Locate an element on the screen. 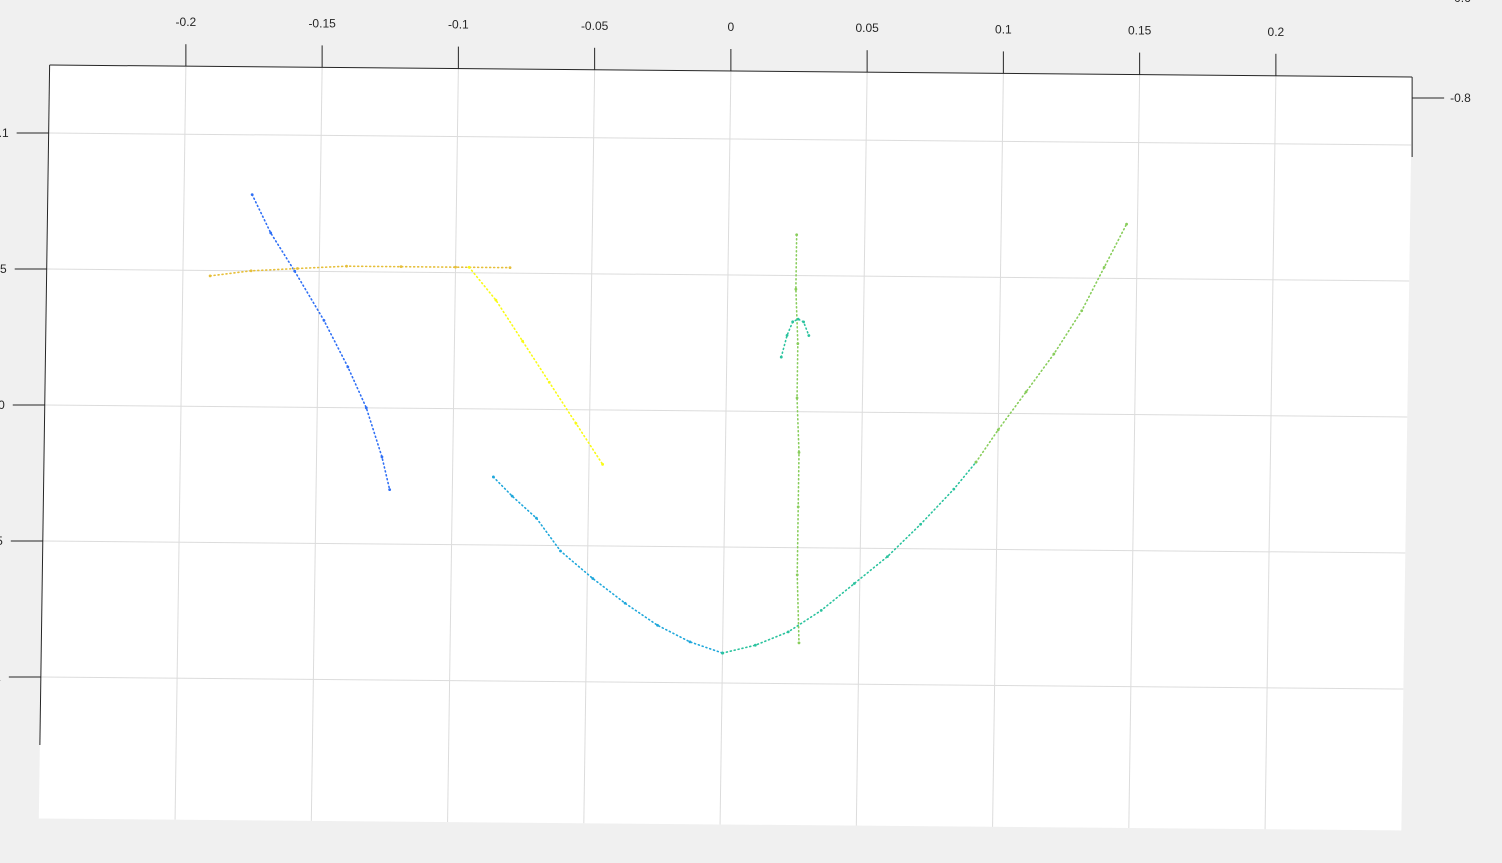  y-tick-label: 0.05 is located at coordinates (1, 541).